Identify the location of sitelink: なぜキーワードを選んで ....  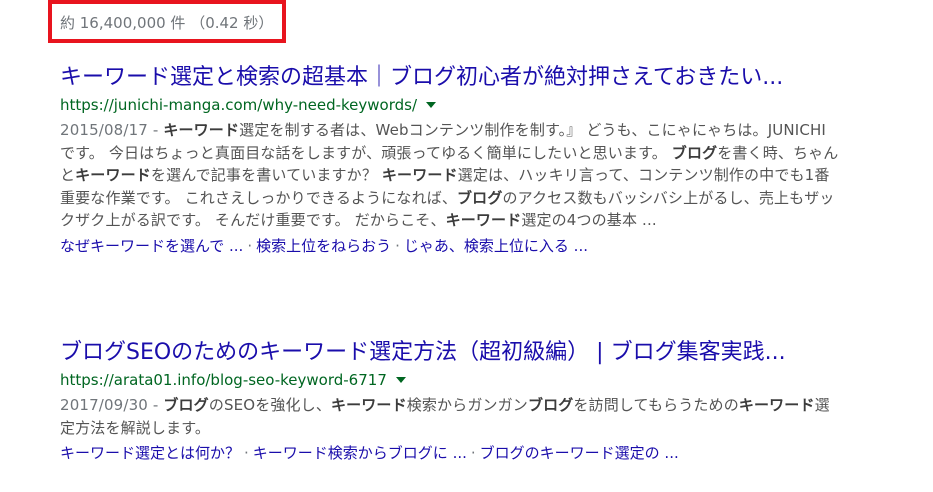
(151, 246).